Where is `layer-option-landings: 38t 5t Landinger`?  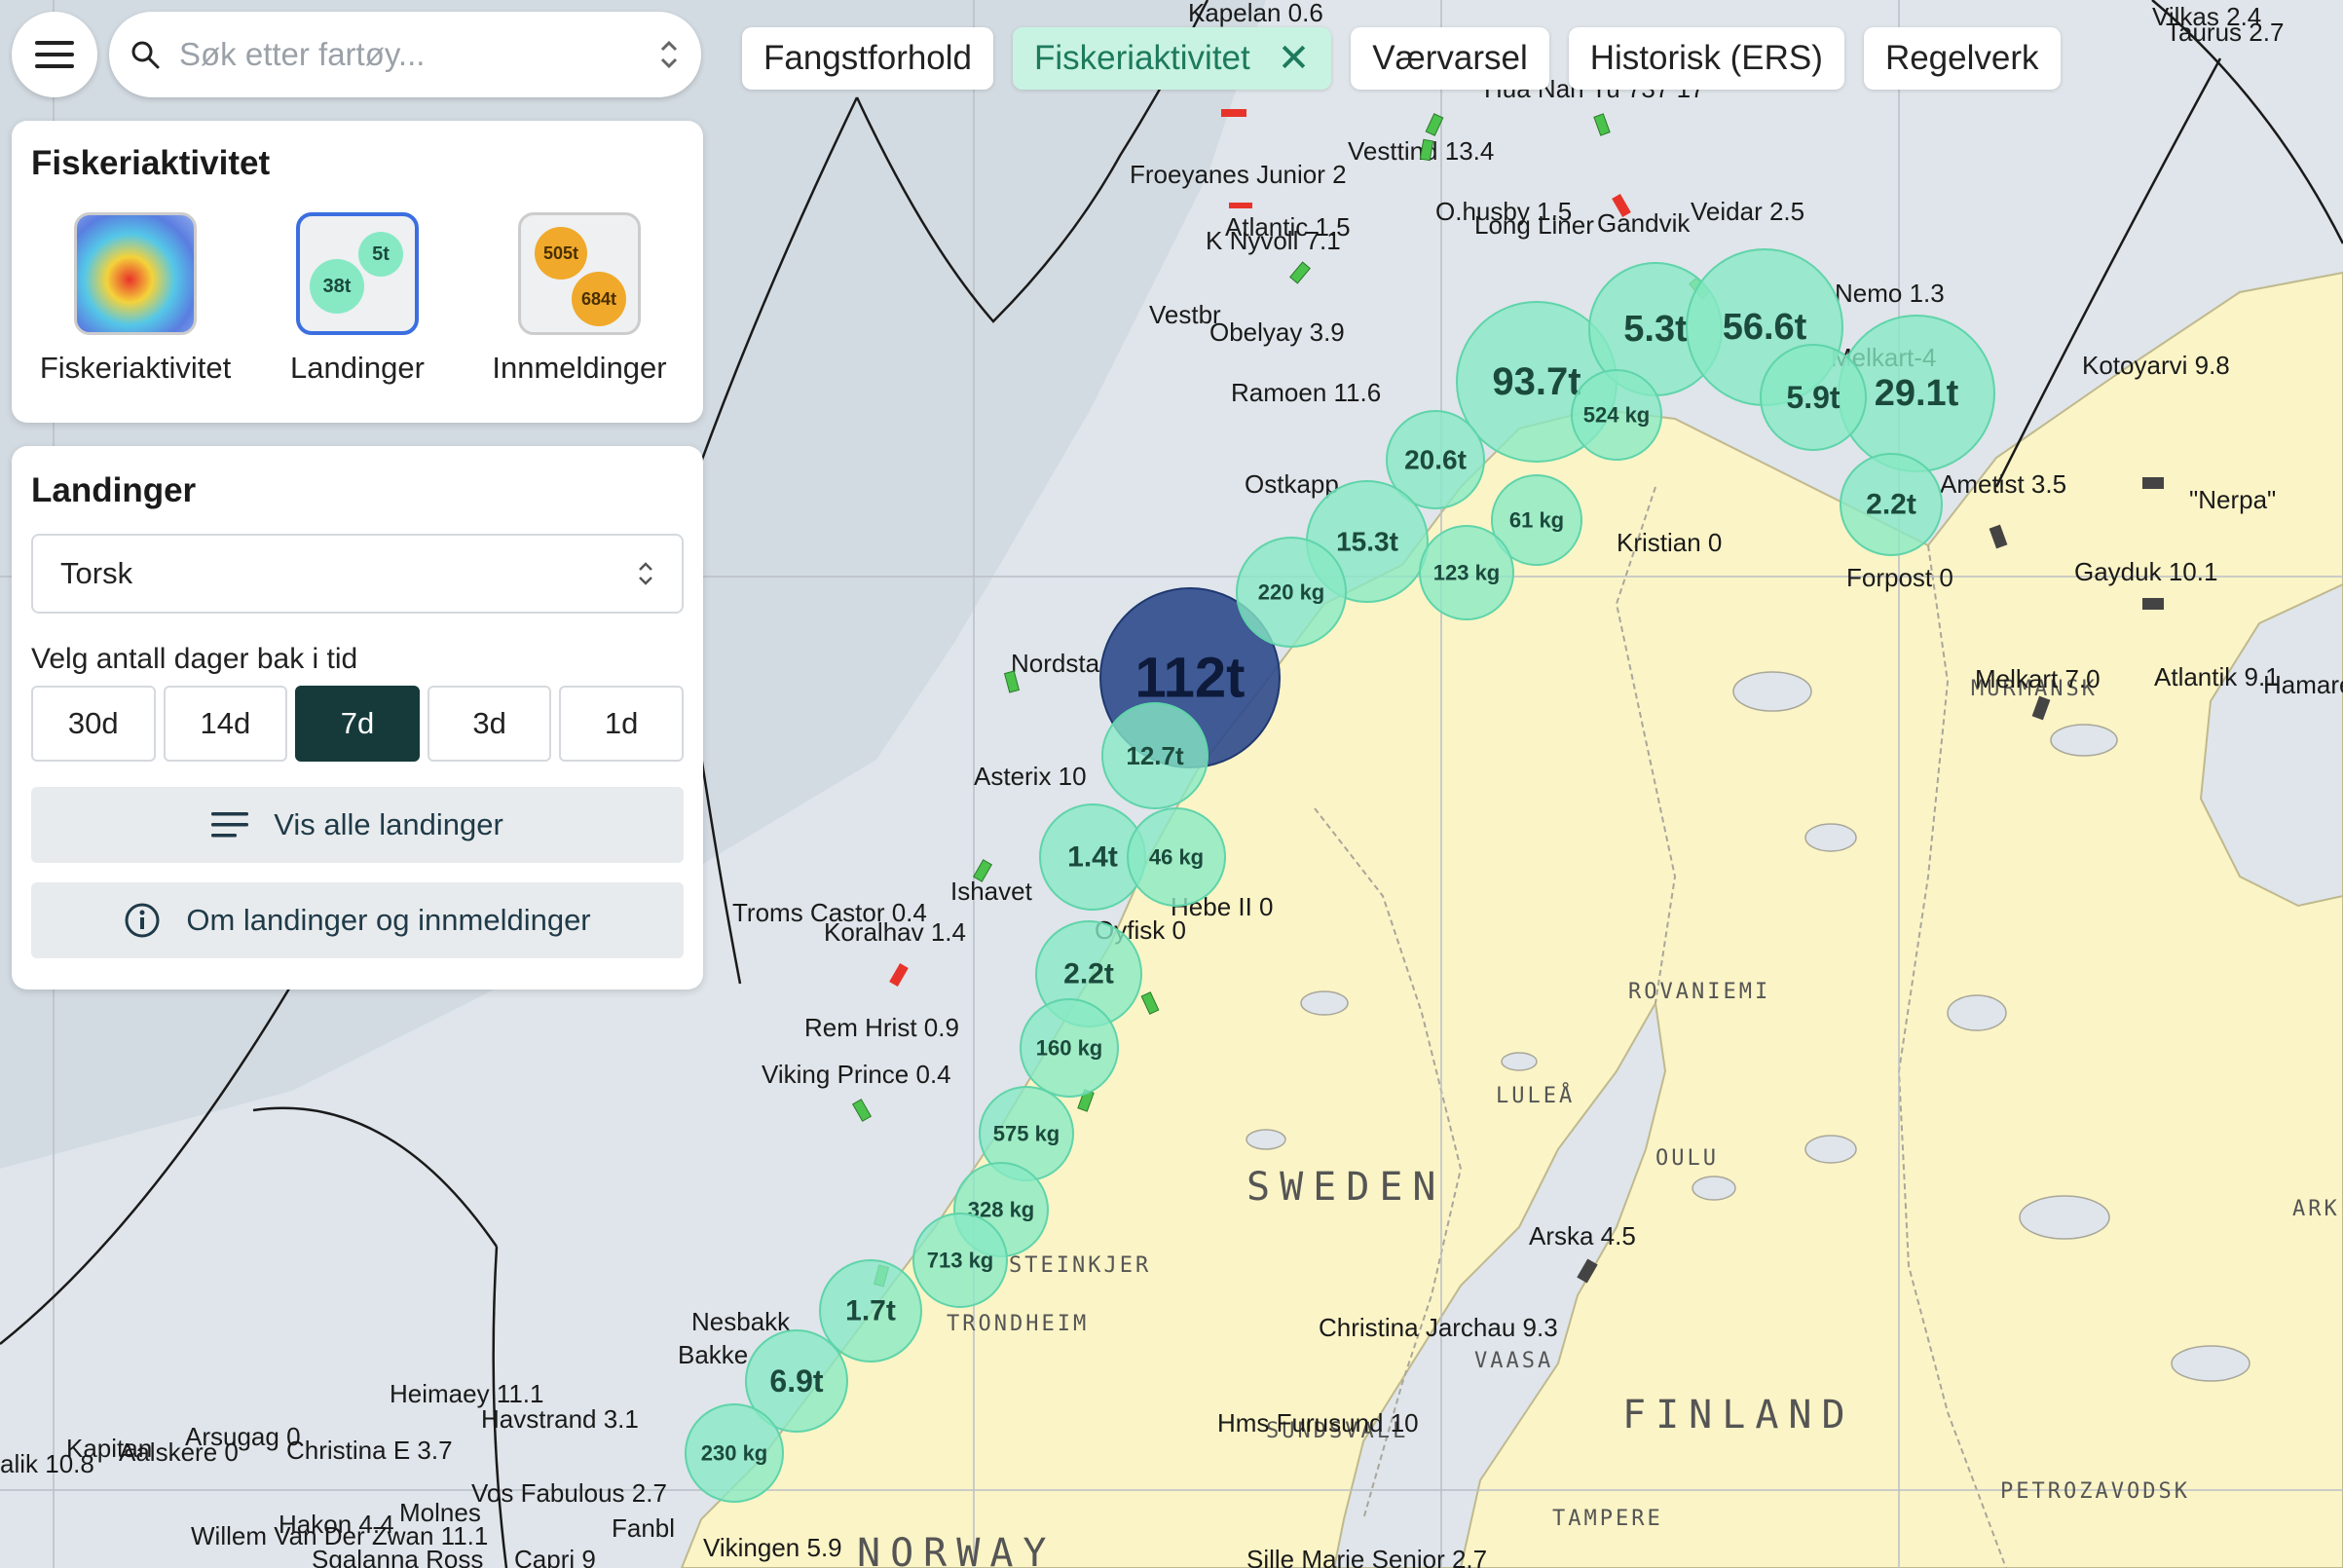 layer-option-landings: 38t 5t Landinger is located at coordinates (357, 299).